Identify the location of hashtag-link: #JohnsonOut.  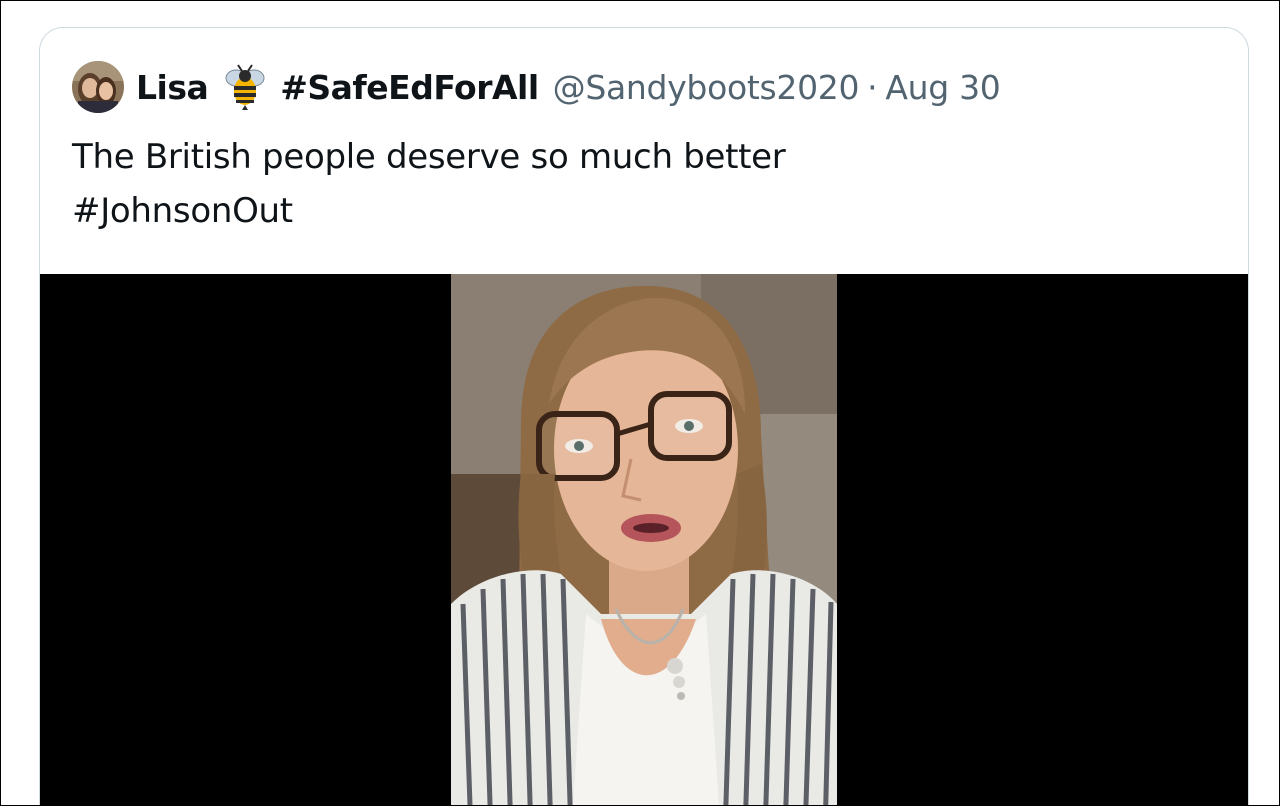
(428, 211).